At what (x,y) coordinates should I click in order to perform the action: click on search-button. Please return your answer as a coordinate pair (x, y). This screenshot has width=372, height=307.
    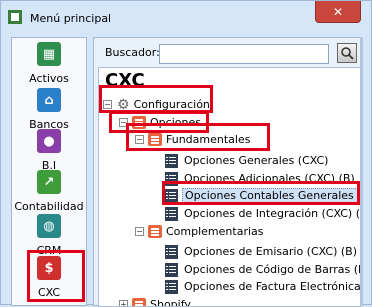
    Looking at the image, I should click on (347, 53).